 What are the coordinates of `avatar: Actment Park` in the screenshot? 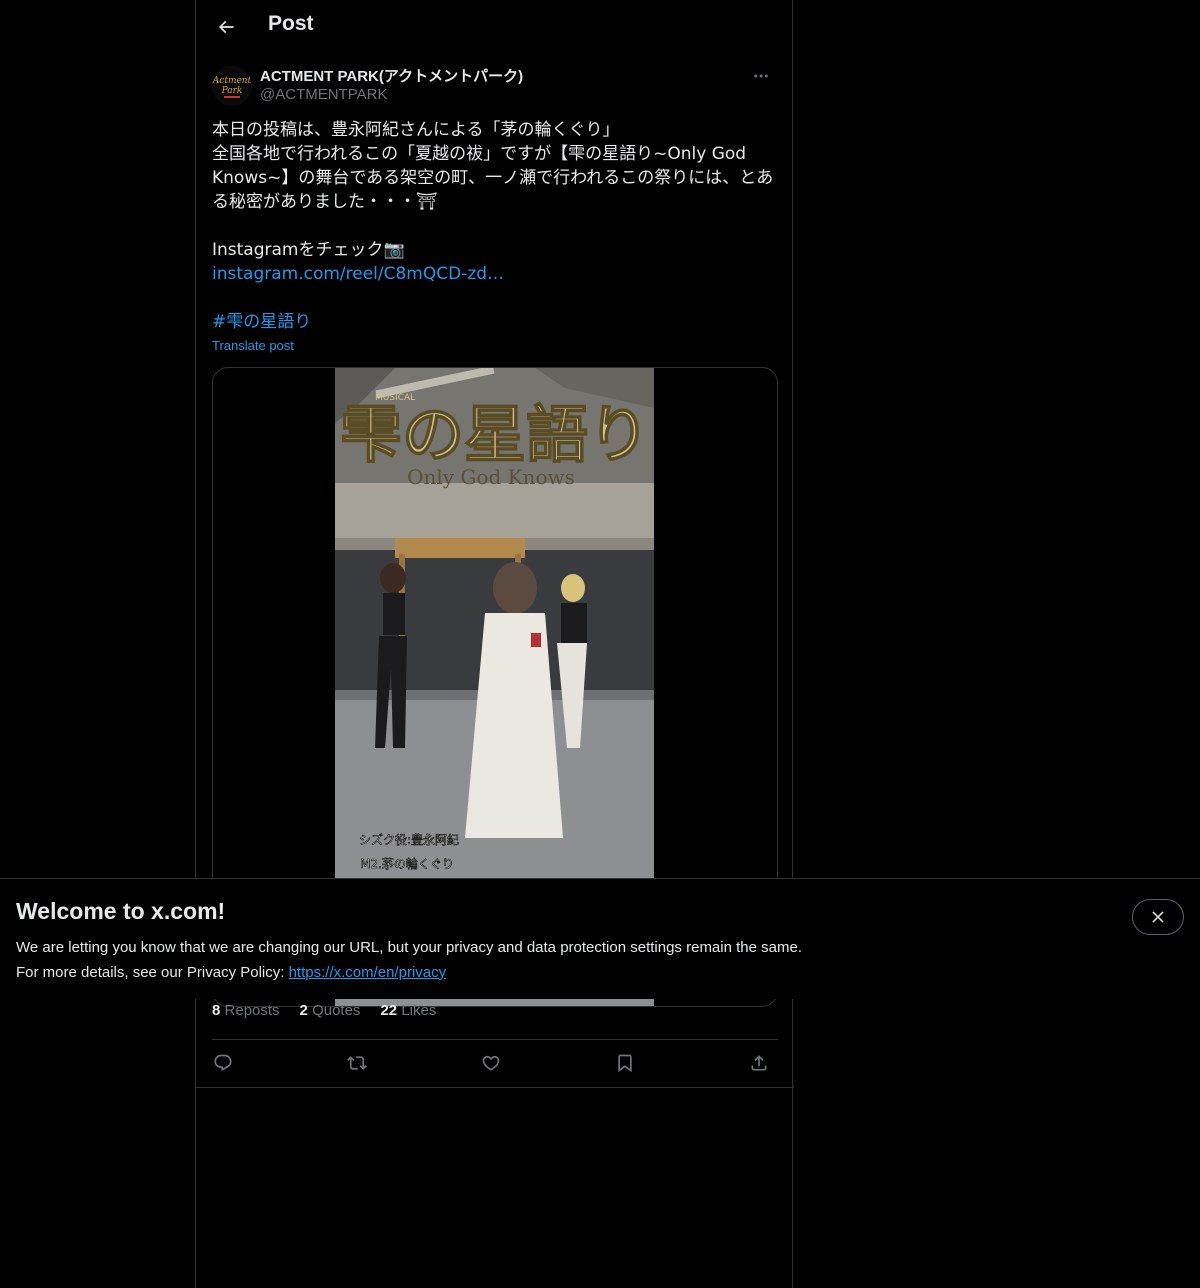 It's located at (232, 86).